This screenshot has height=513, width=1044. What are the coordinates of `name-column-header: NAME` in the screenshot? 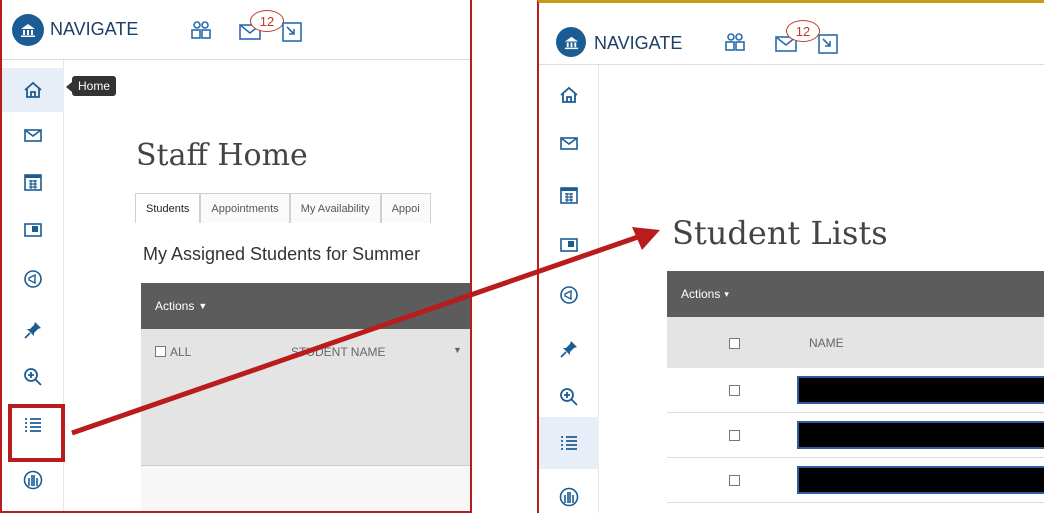 It's located at (826, 343).